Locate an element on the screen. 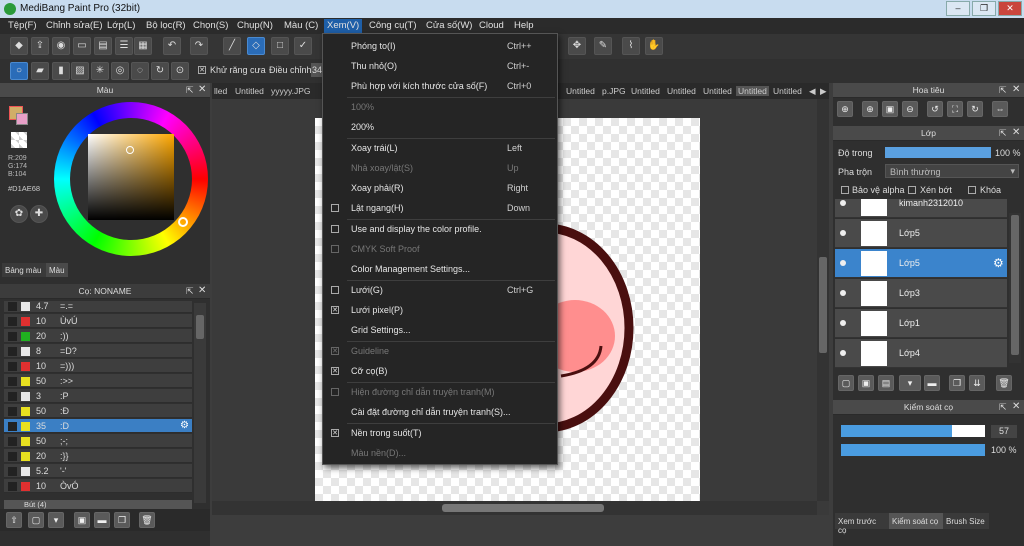 The width and height of the screenshot is (1024, 546). brush-upload-icon: ⇧ is located at coordinates (14, 520).